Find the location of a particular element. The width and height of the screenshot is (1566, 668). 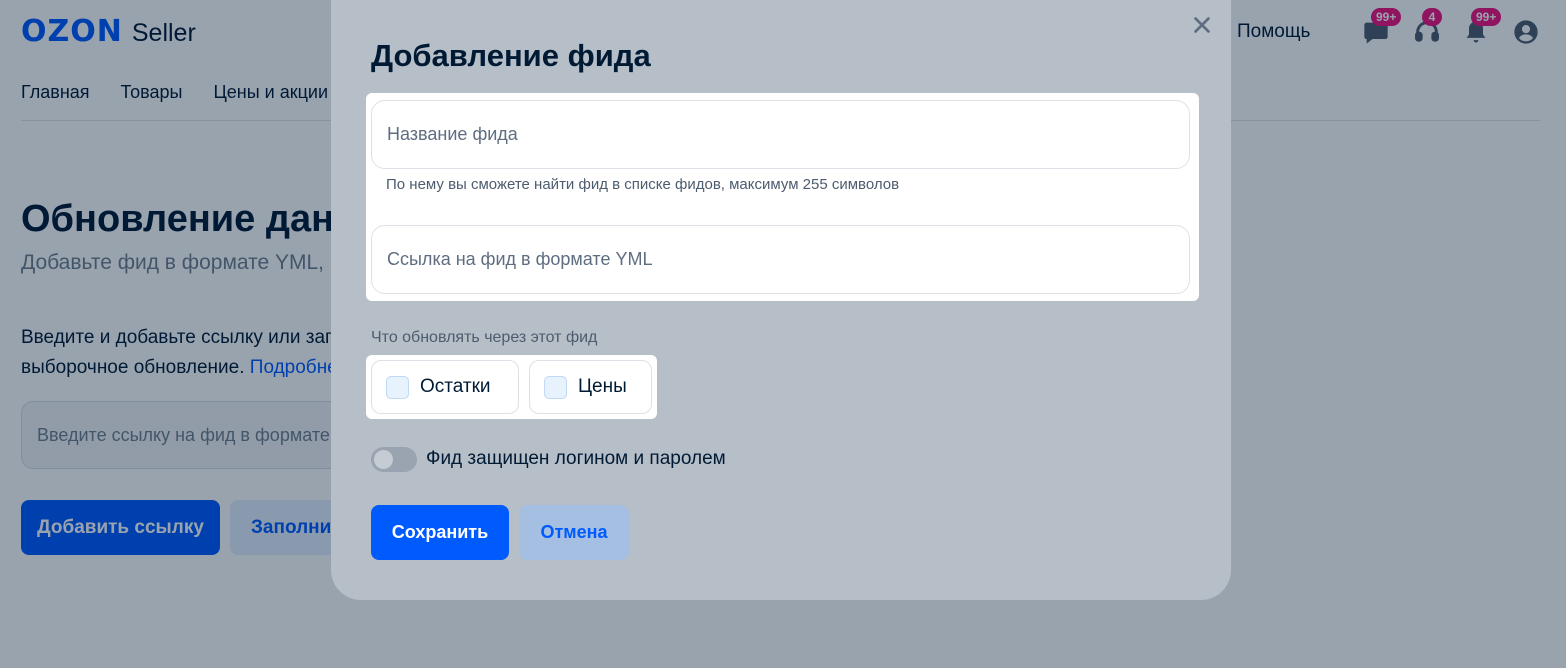

close-icon is located at coordinates (1202, 25).